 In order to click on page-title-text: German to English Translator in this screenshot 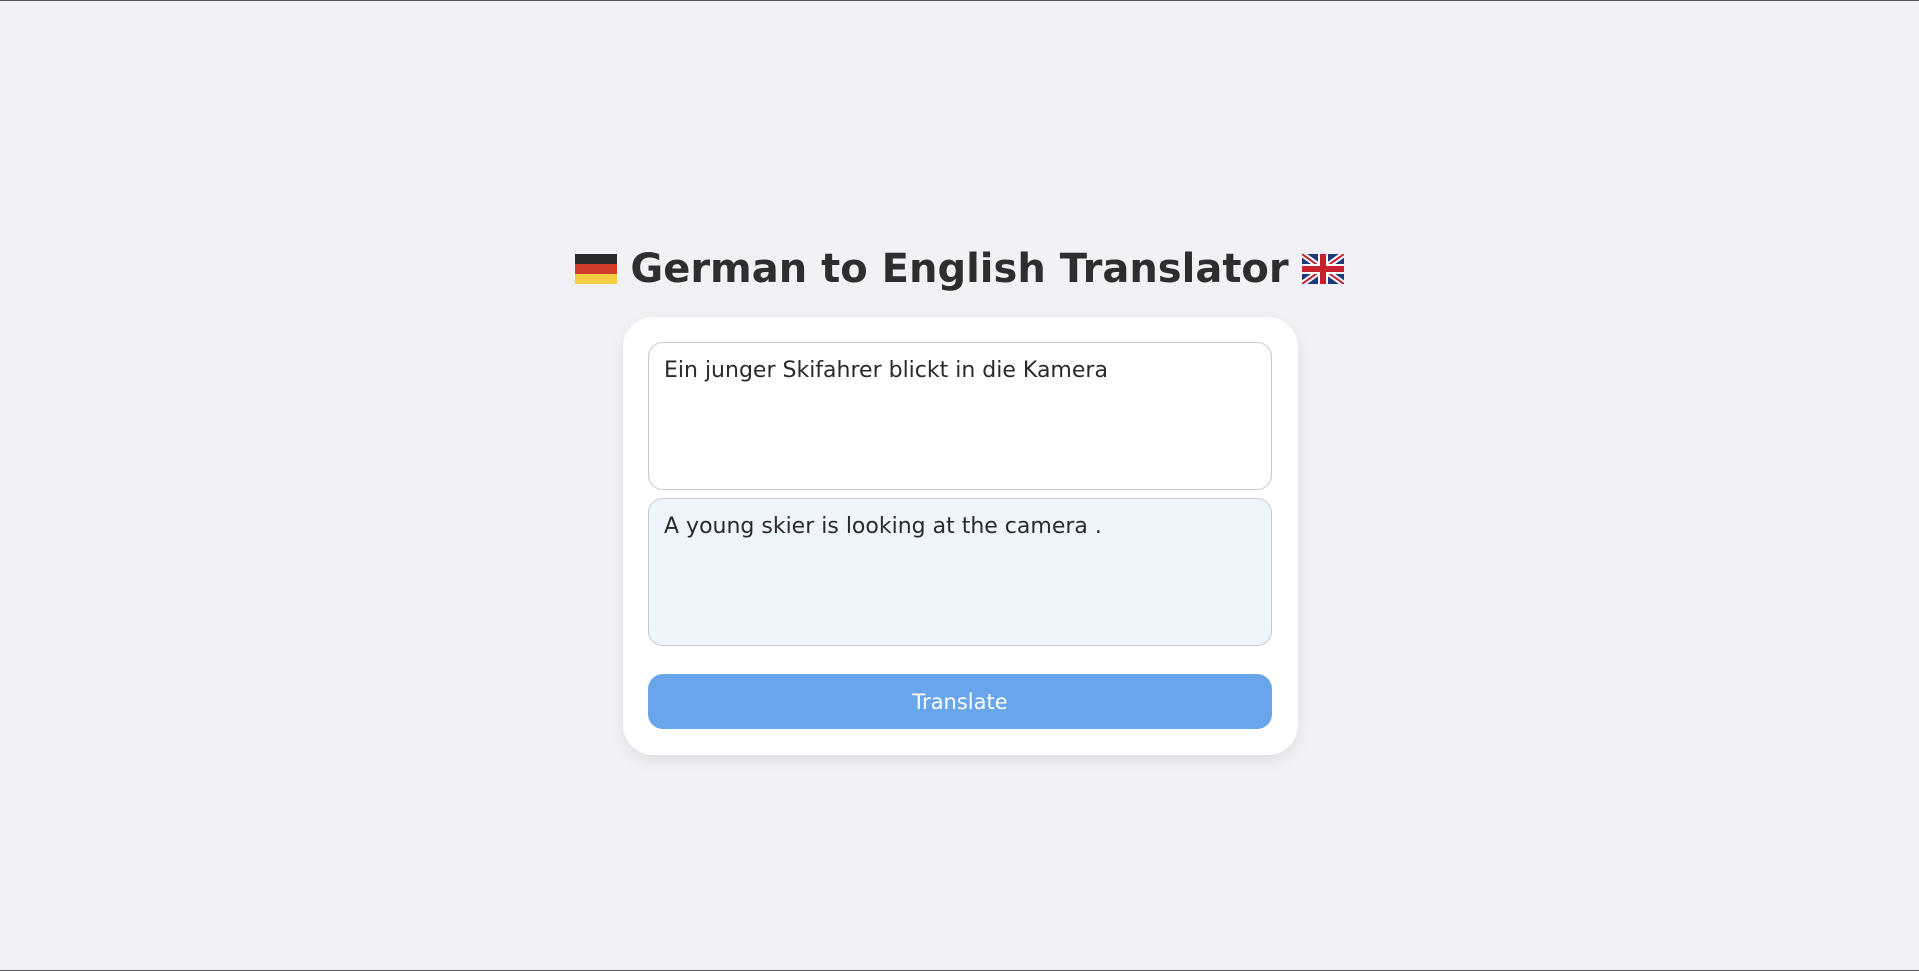, I will do `click(959, 269)`.